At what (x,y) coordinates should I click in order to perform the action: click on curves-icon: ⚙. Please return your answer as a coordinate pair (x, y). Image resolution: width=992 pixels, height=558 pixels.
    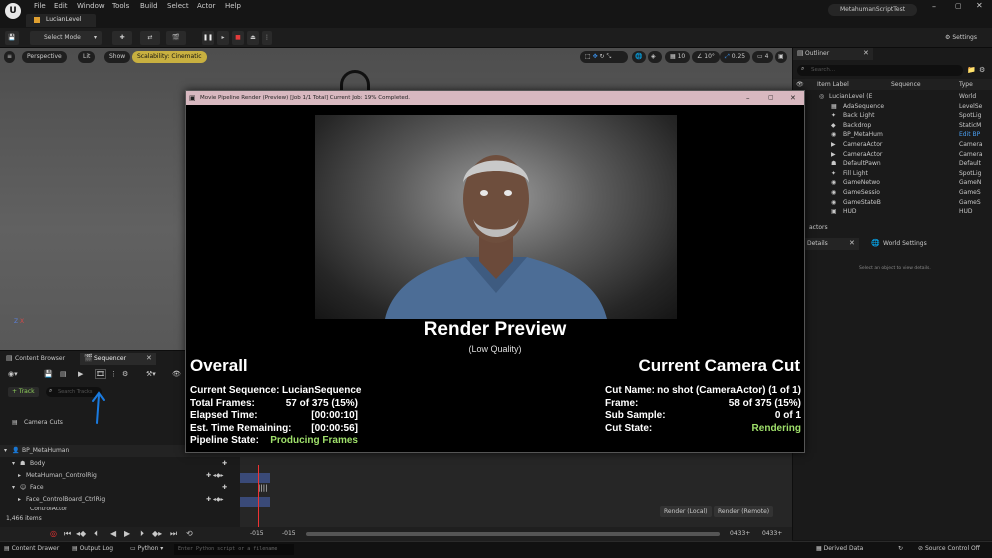
    Looking at the image, I should click on (125, 374).